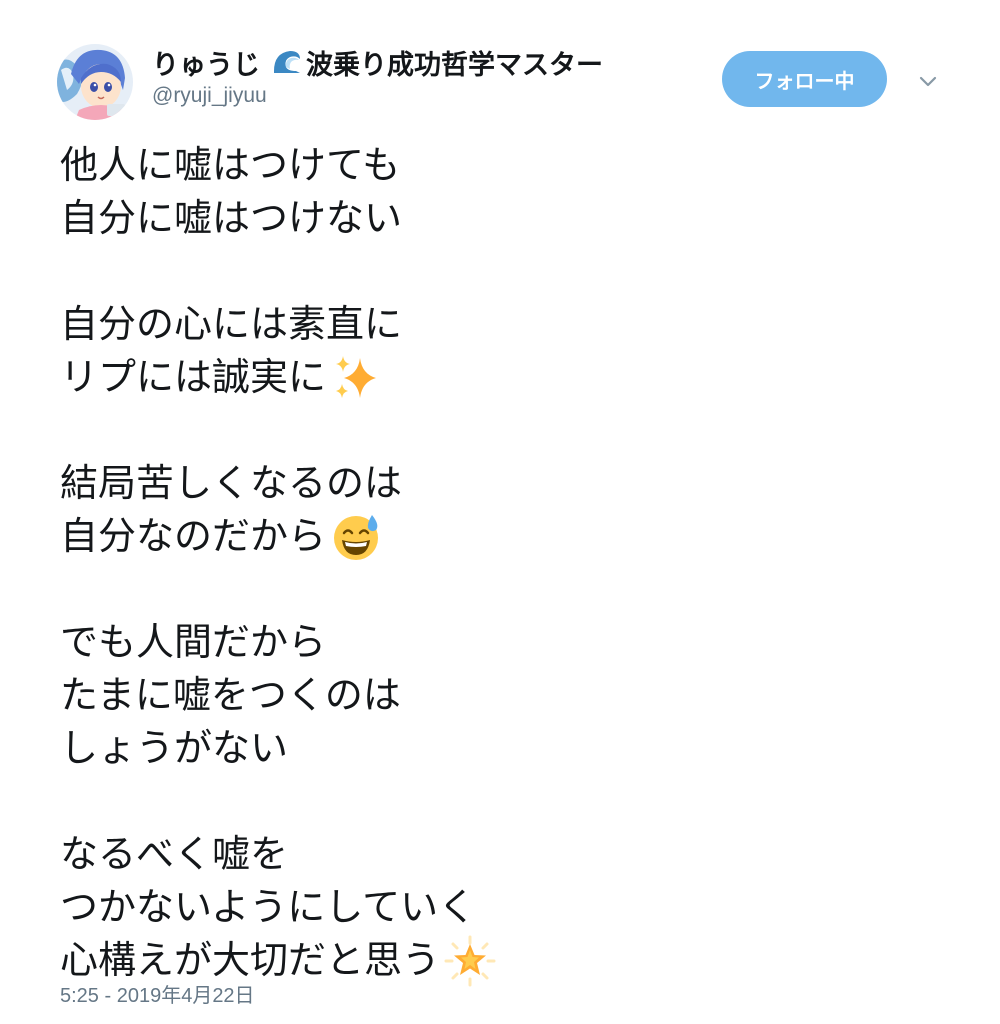 The height and width of the screenshot is (1024, 1000). I want to click on author-name-row: りゅうじ 波乗り成功哲学マスター, so click(377, 62).